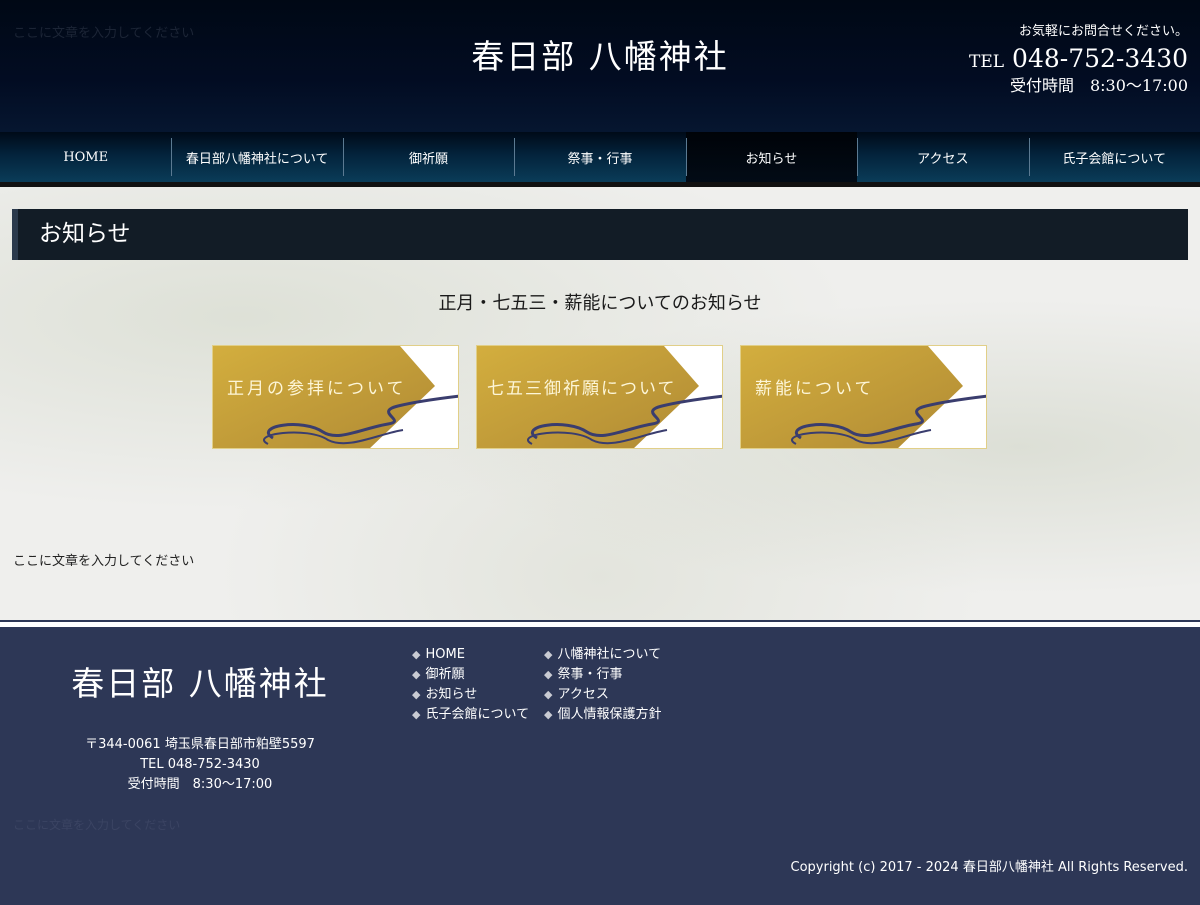 This screenshot has width=1200, height=905. What do you see at coordinates (200, 681) in the screenshot?
I see `footer-site-title: 春日部 八幡神社` at bounding box center [200, 681].